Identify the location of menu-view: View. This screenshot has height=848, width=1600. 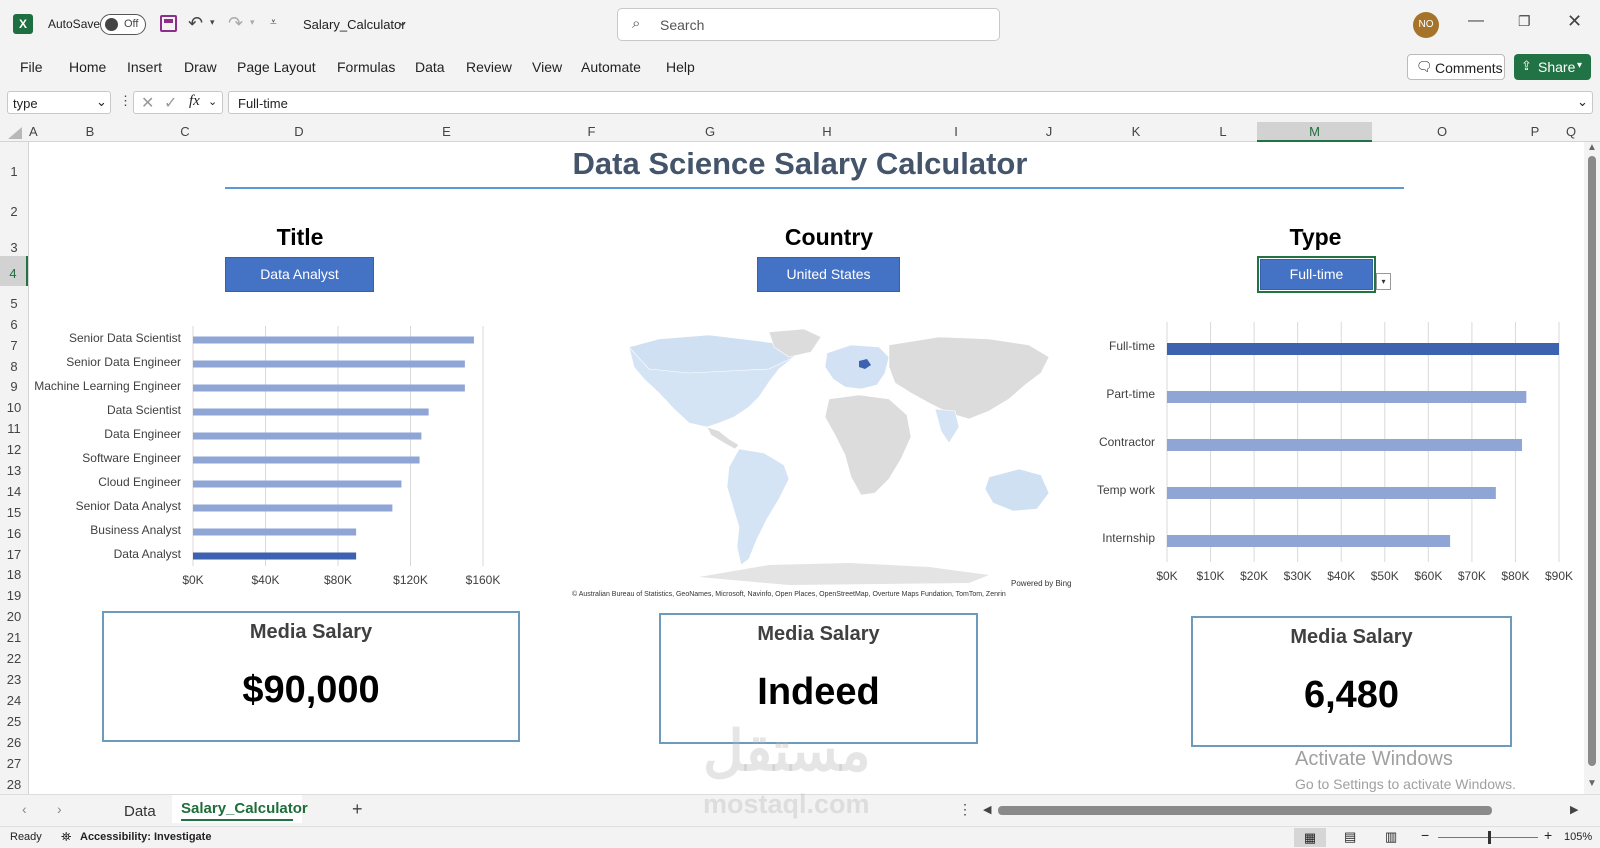
(547, 67).